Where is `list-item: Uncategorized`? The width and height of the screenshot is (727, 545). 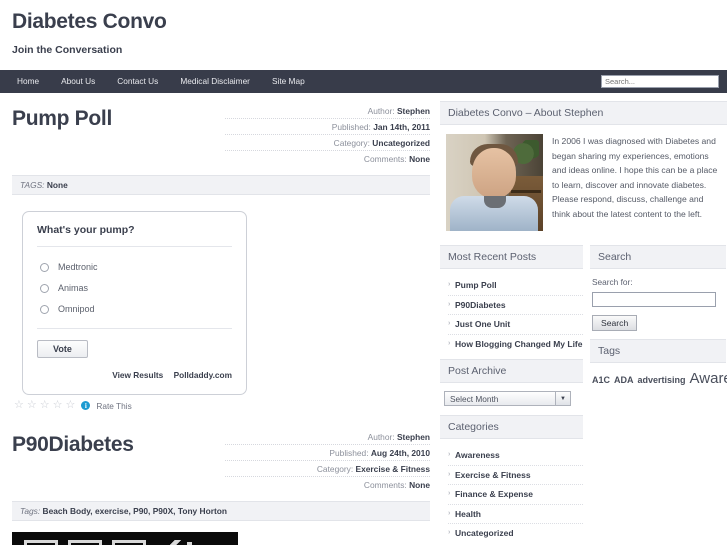
list-item: Uncategorized is located at coordinates (515, 533).